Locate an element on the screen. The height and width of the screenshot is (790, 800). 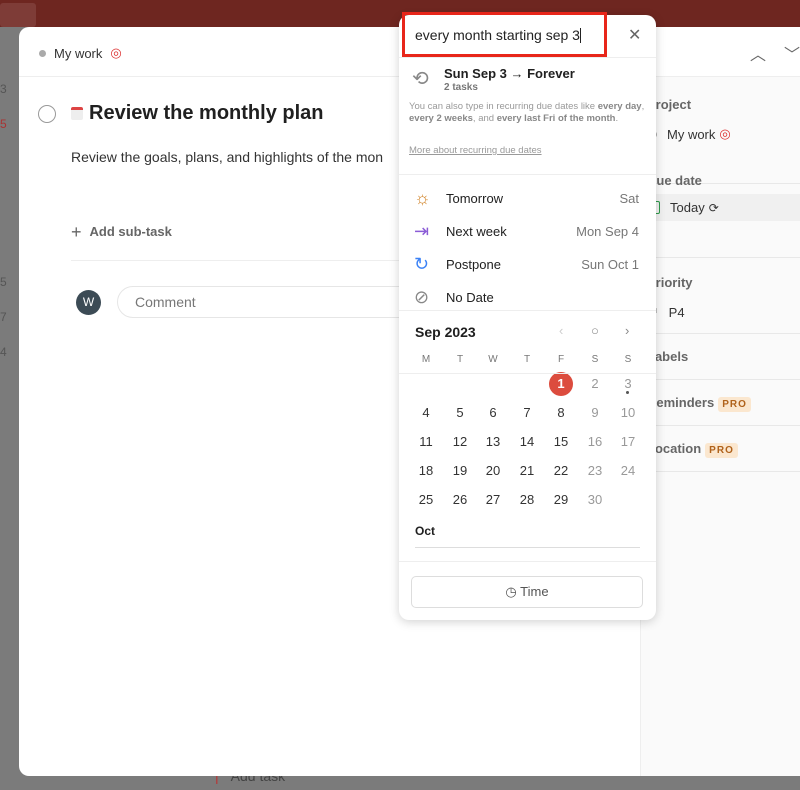
calendar-day: 6 is located at coordinates (493, 413).